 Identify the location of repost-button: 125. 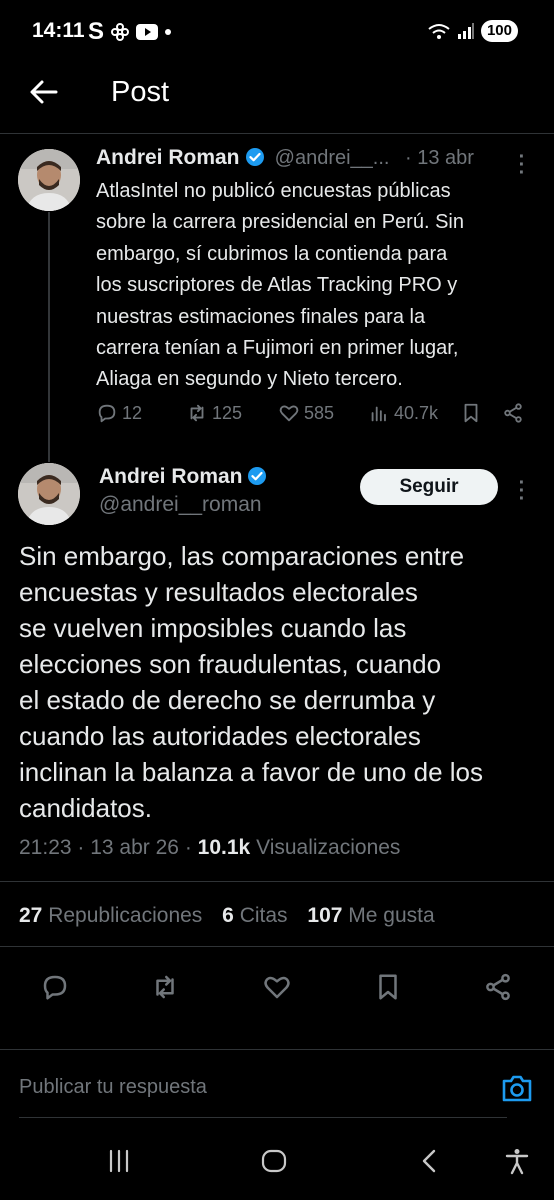
(214, 413).